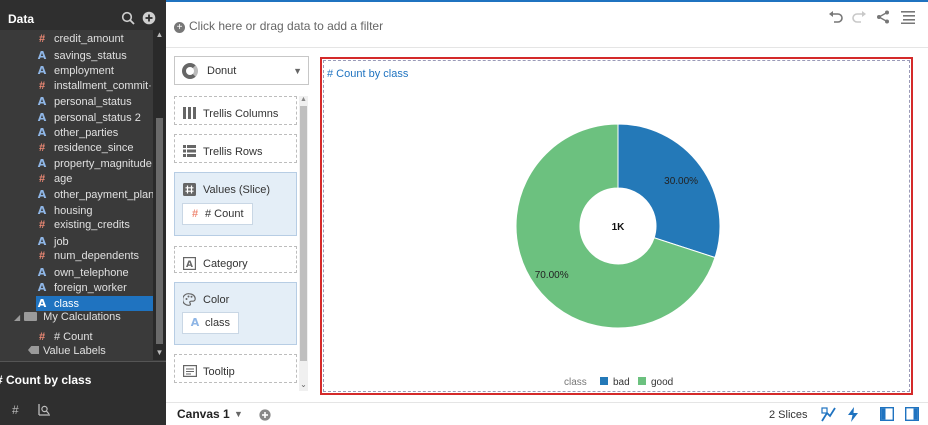  I want to click on drop-tooltip: Tooltip, so click(235, 368).